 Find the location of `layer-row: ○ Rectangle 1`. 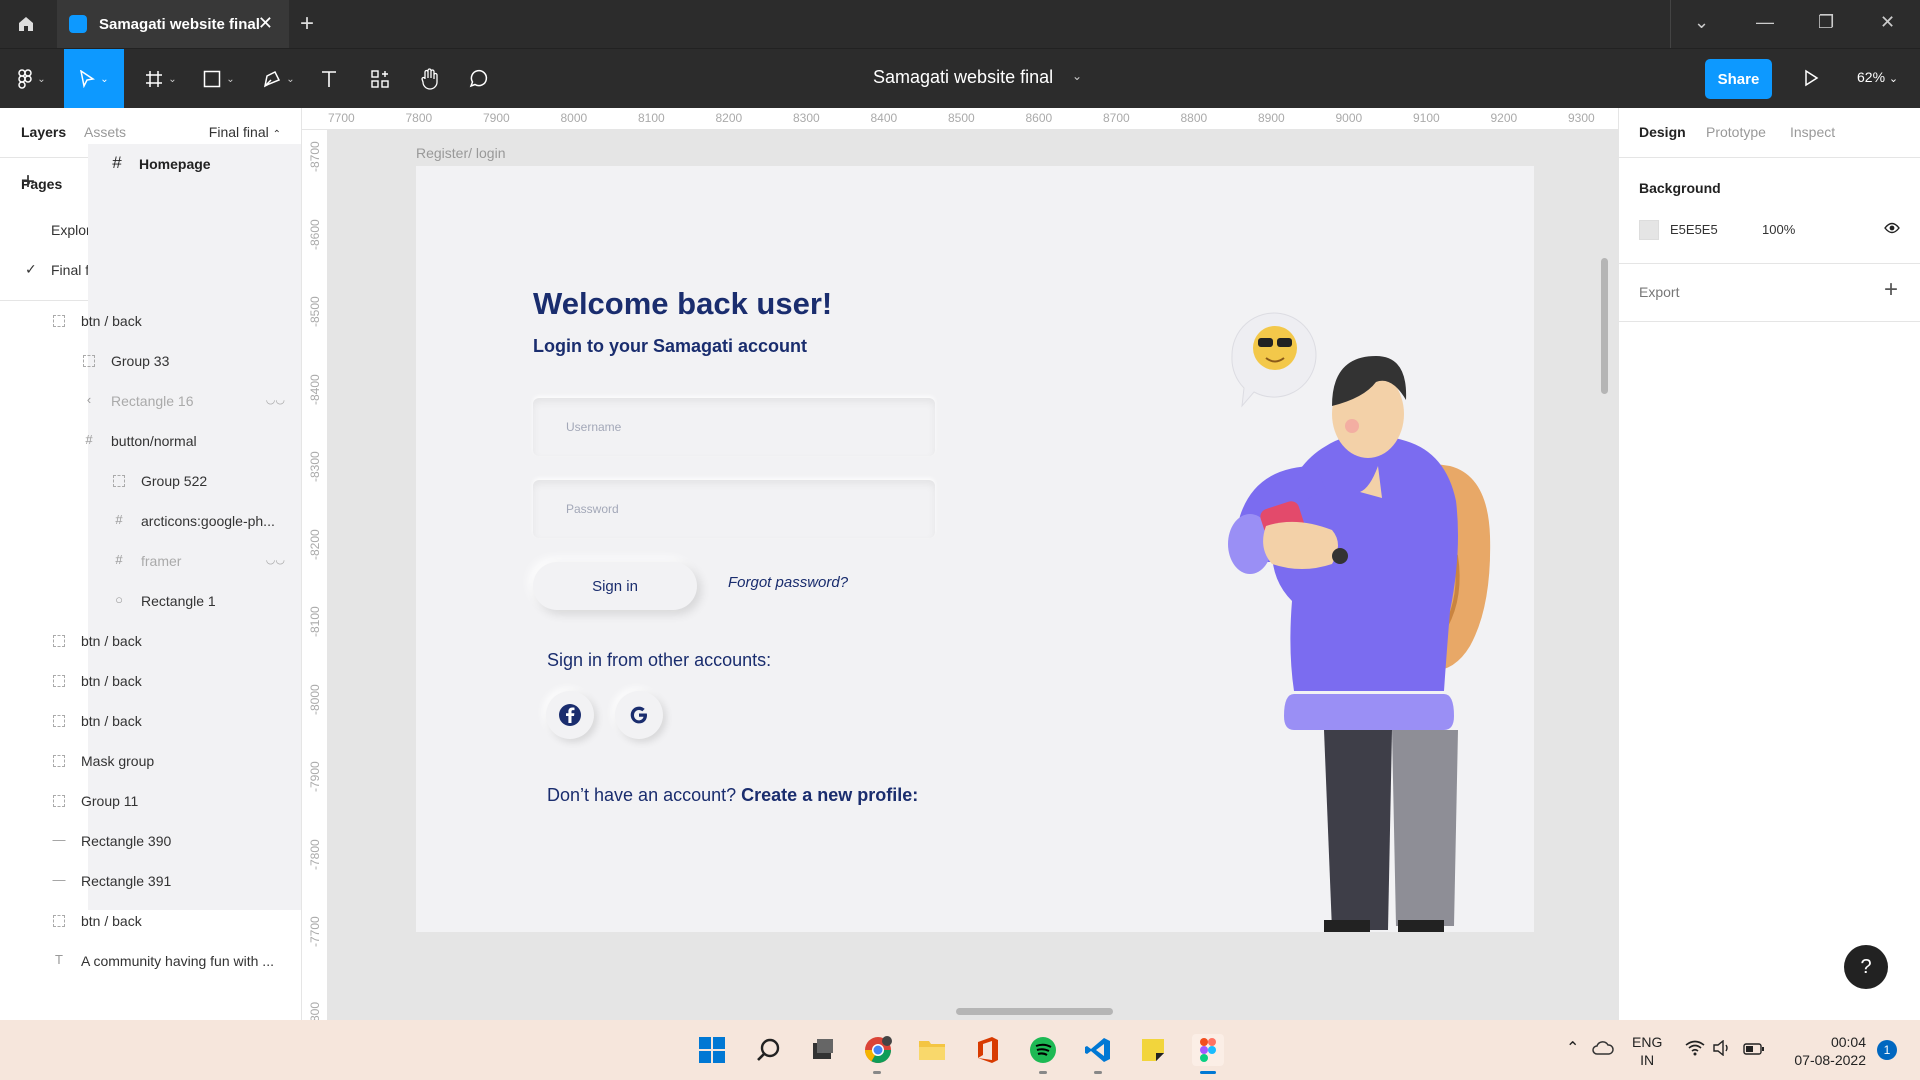

layer-row: ○ Rectangle 1 is located at coordinates (150, 601).